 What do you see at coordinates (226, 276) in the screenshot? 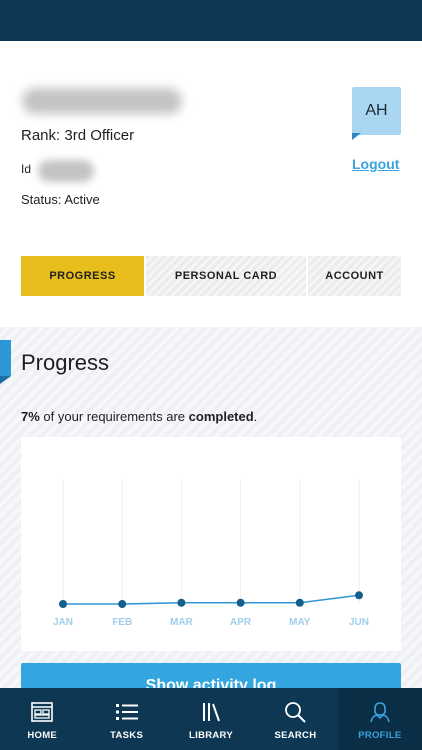
I see `tab-personal-card: PERSONAL CARD` at bounding box center [226, 276].